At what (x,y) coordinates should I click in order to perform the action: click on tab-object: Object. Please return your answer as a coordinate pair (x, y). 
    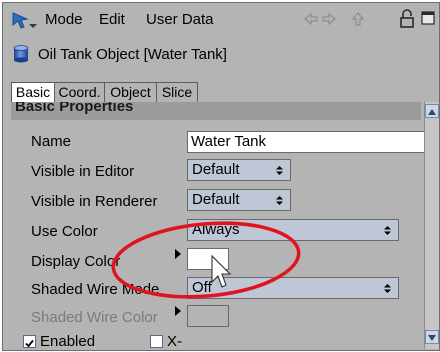
    Looking at the image, I should click on (130, 92).